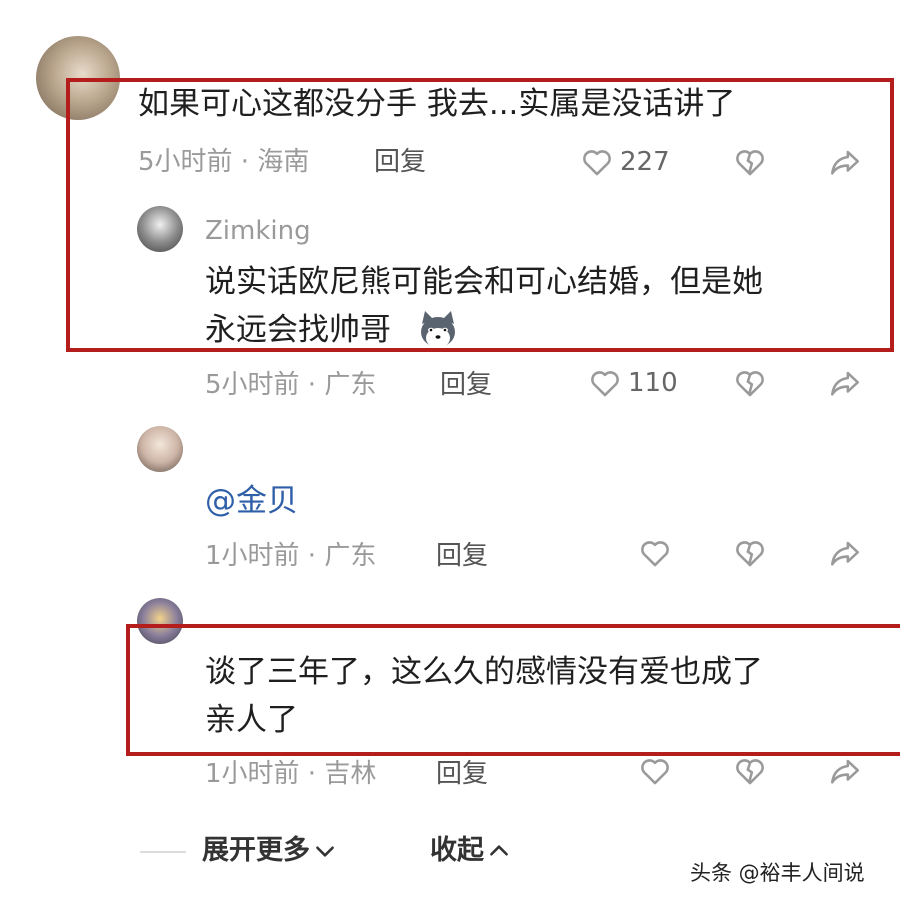 The image size is (900, 900). Describe the element at coordinates (777, 873) in the screenshot. I see `watermark: 头条 @裕丰人间说` at that location.